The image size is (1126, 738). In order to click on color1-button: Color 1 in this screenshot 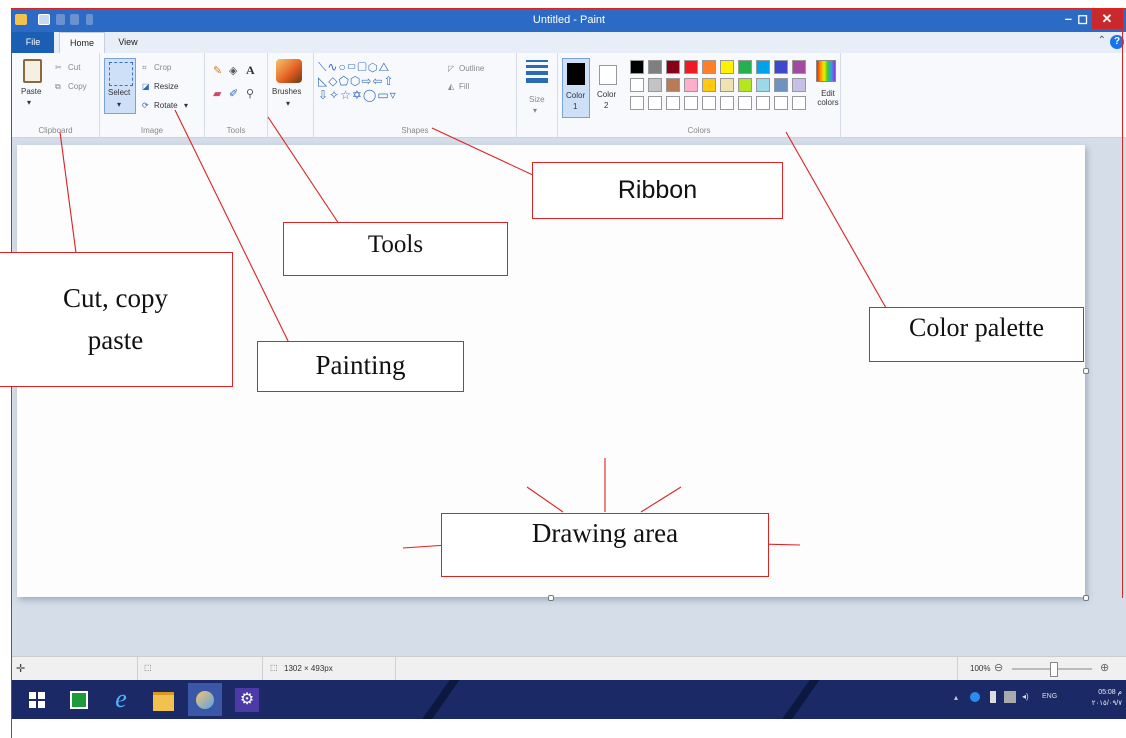, I will do `click(576, 88)`.